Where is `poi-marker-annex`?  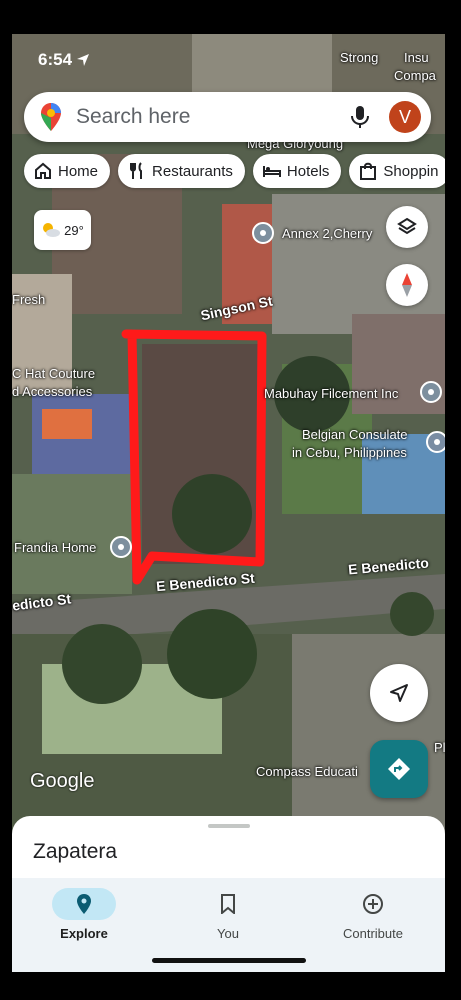
poi-marker-annex is located at coordinates (263, 233).